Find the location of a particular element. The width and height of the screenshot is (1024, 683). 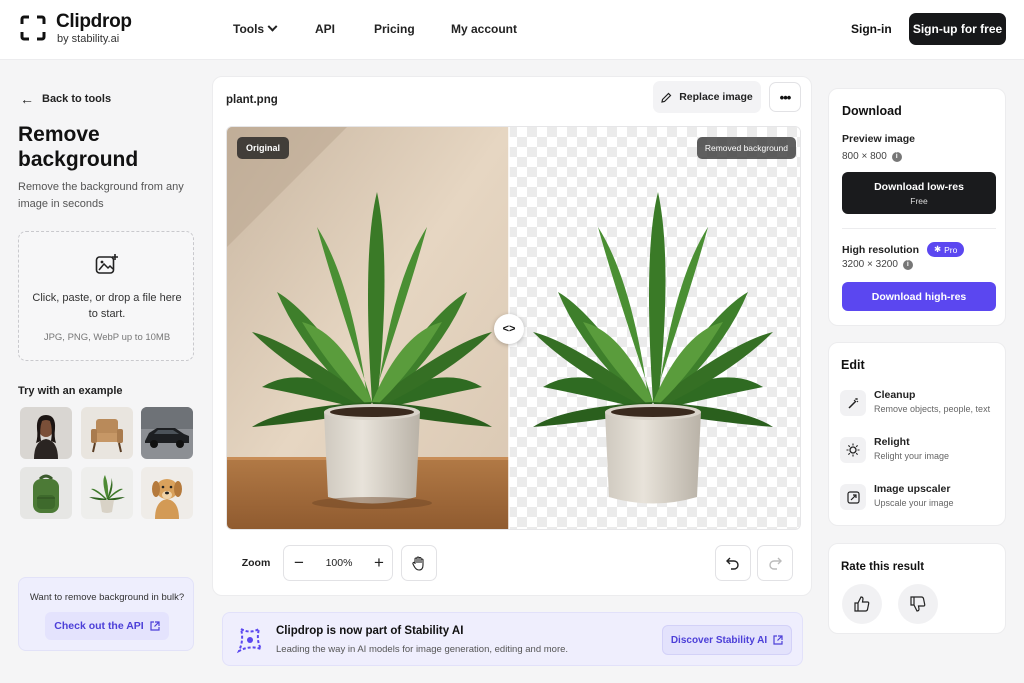

discover-stability-label: Discover Stability AI is located at coordinates (719, 640).